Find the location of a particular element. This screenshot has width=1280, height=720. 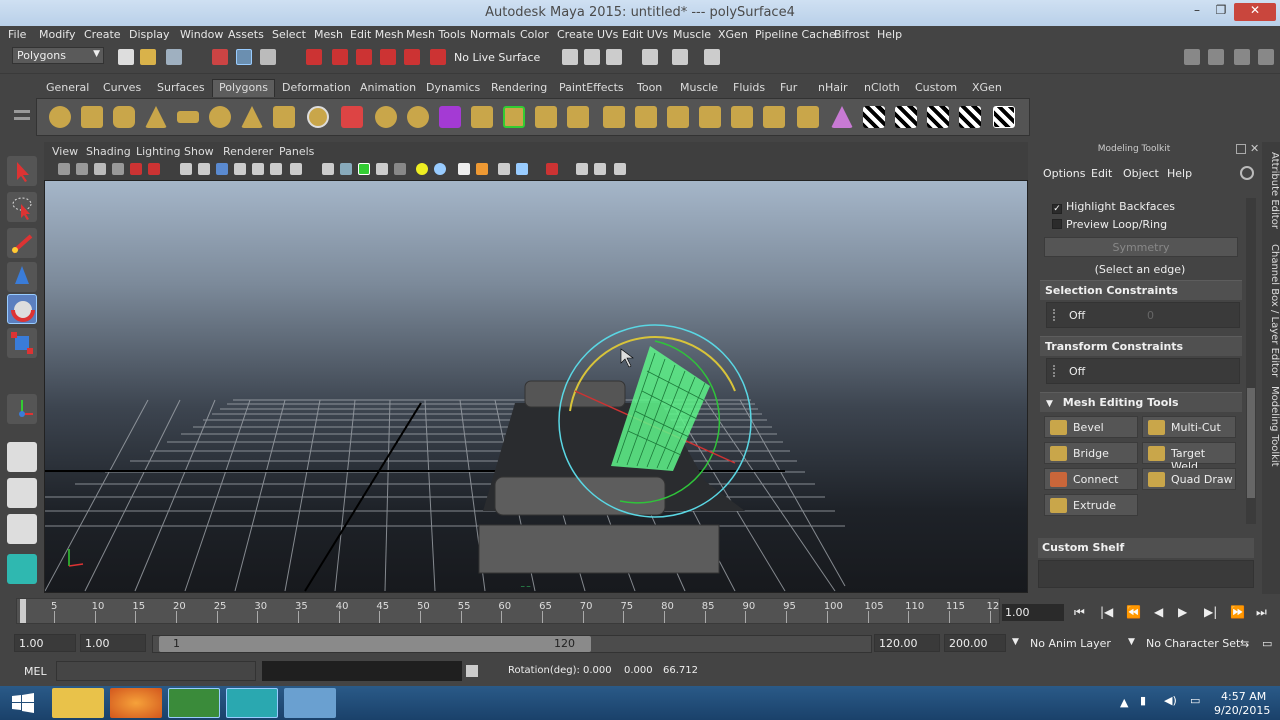

minimize-button: – is located at coordinates (1197, 12).